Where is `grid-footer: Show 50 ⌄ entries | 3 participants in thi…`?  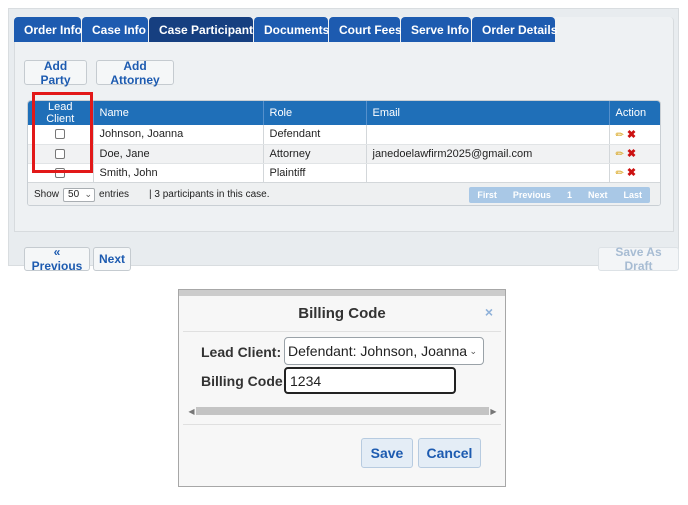 grid-footer: Show 50 ⌄ entries | 3 participants in thi… is located at coordinates (344, 193).